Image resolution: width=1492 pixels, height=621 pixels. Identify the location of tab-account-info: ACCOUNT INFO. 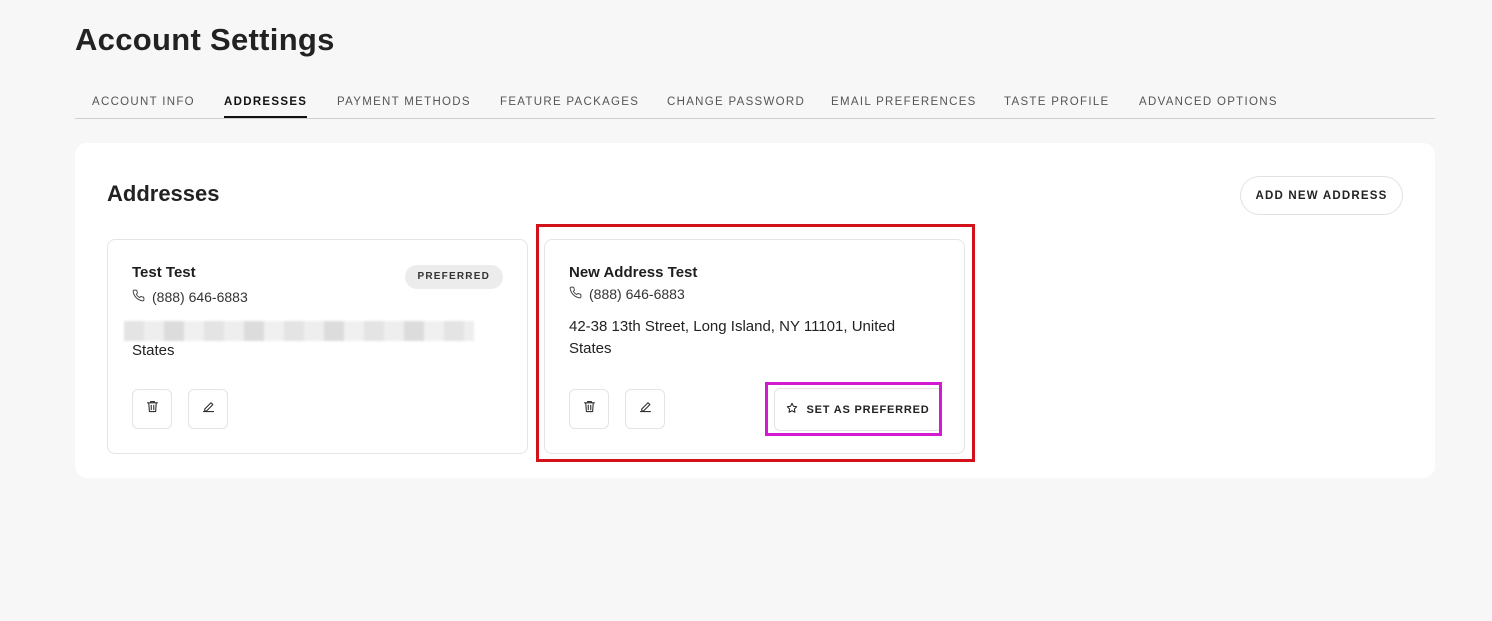
(143, 106).